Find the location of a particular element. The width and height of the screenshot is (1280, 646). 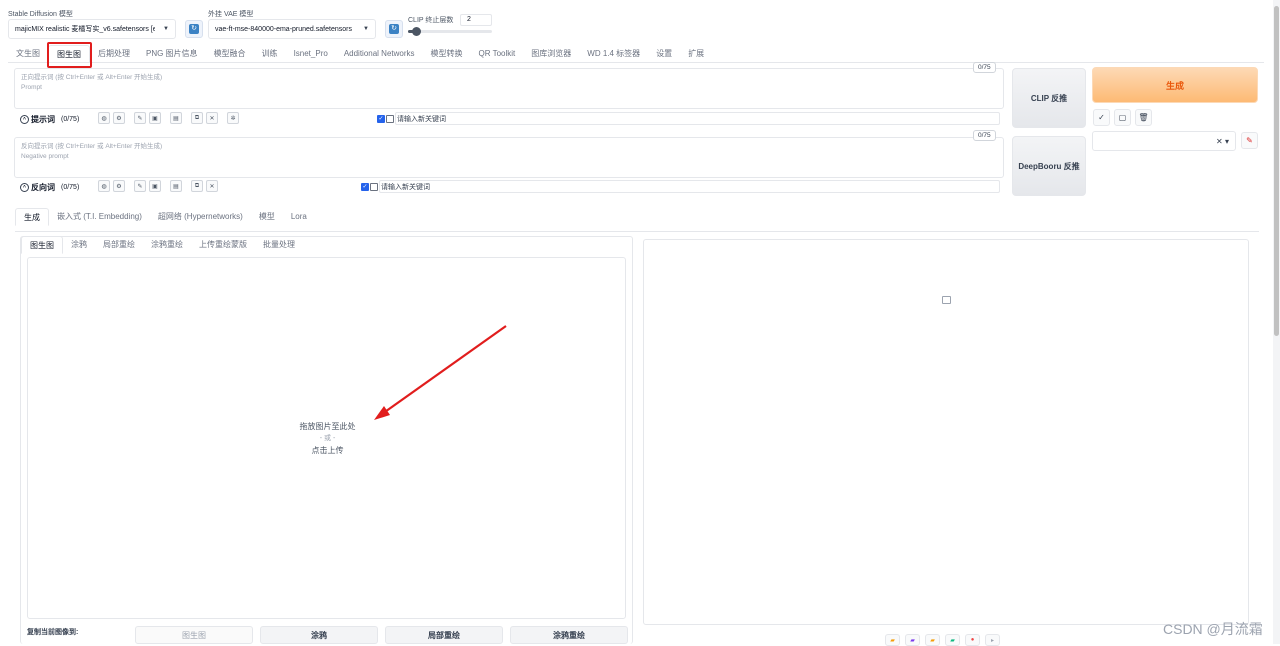

main-tab-9: QR Toolkit is located at coordinates (497, 54).